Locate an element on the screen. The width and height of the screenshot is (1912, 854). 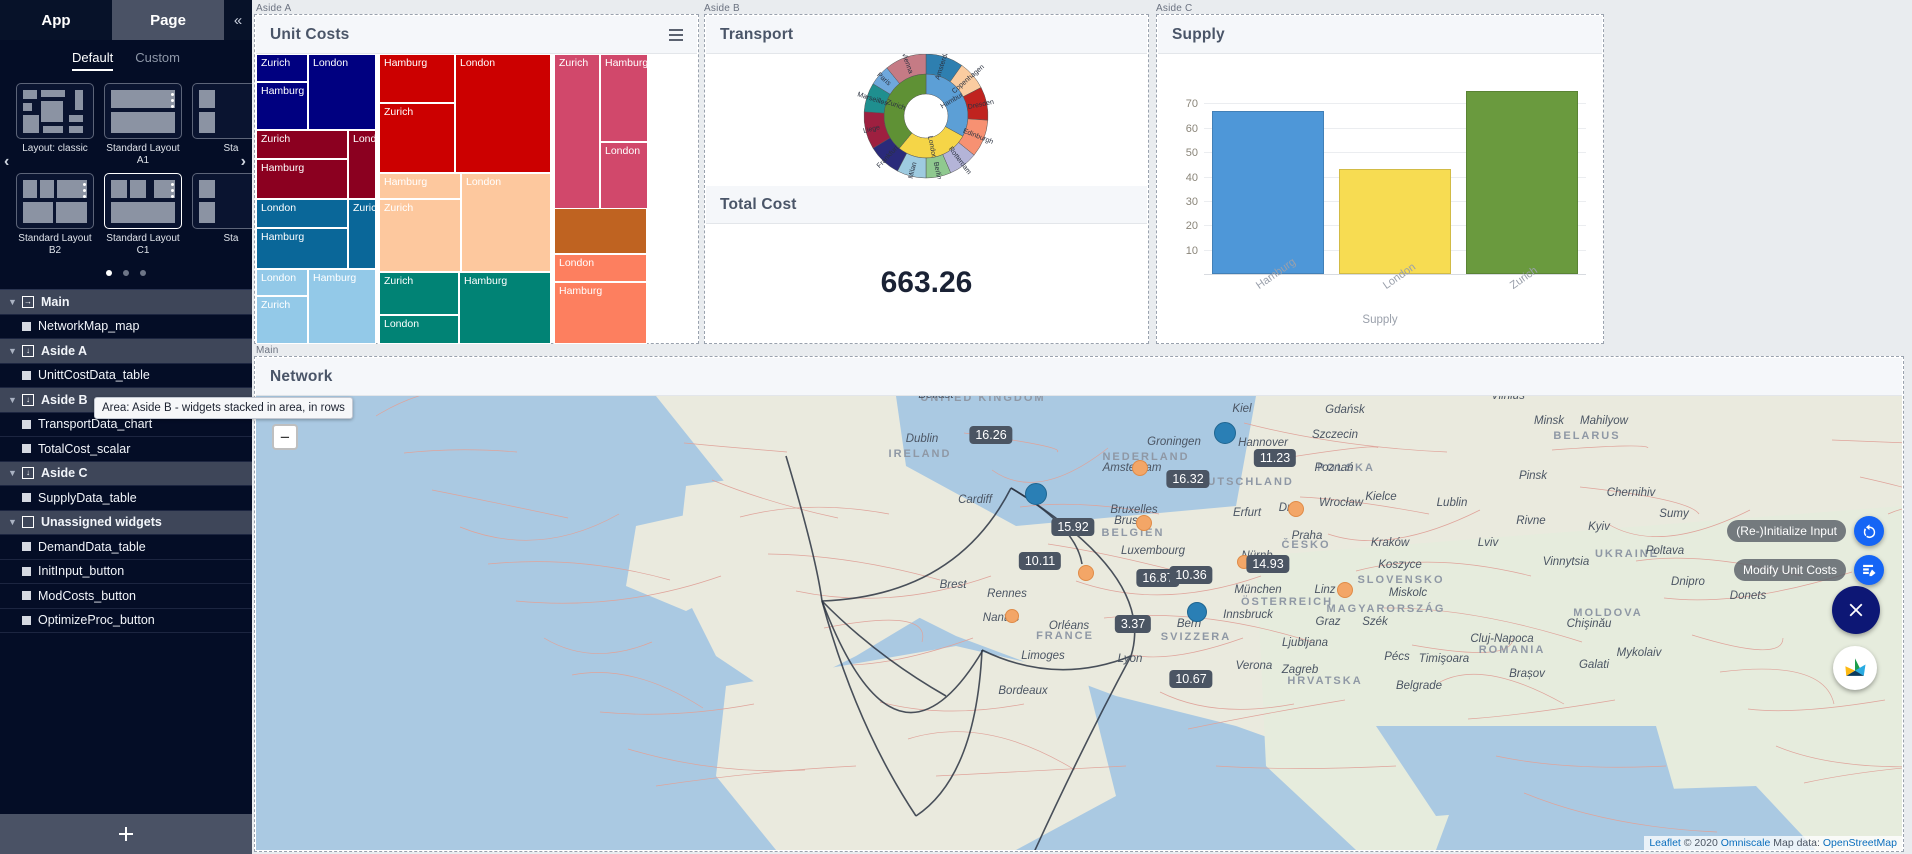
tree-row-supplydata-table: SupplyData_table is located at coordinates (126, 498).